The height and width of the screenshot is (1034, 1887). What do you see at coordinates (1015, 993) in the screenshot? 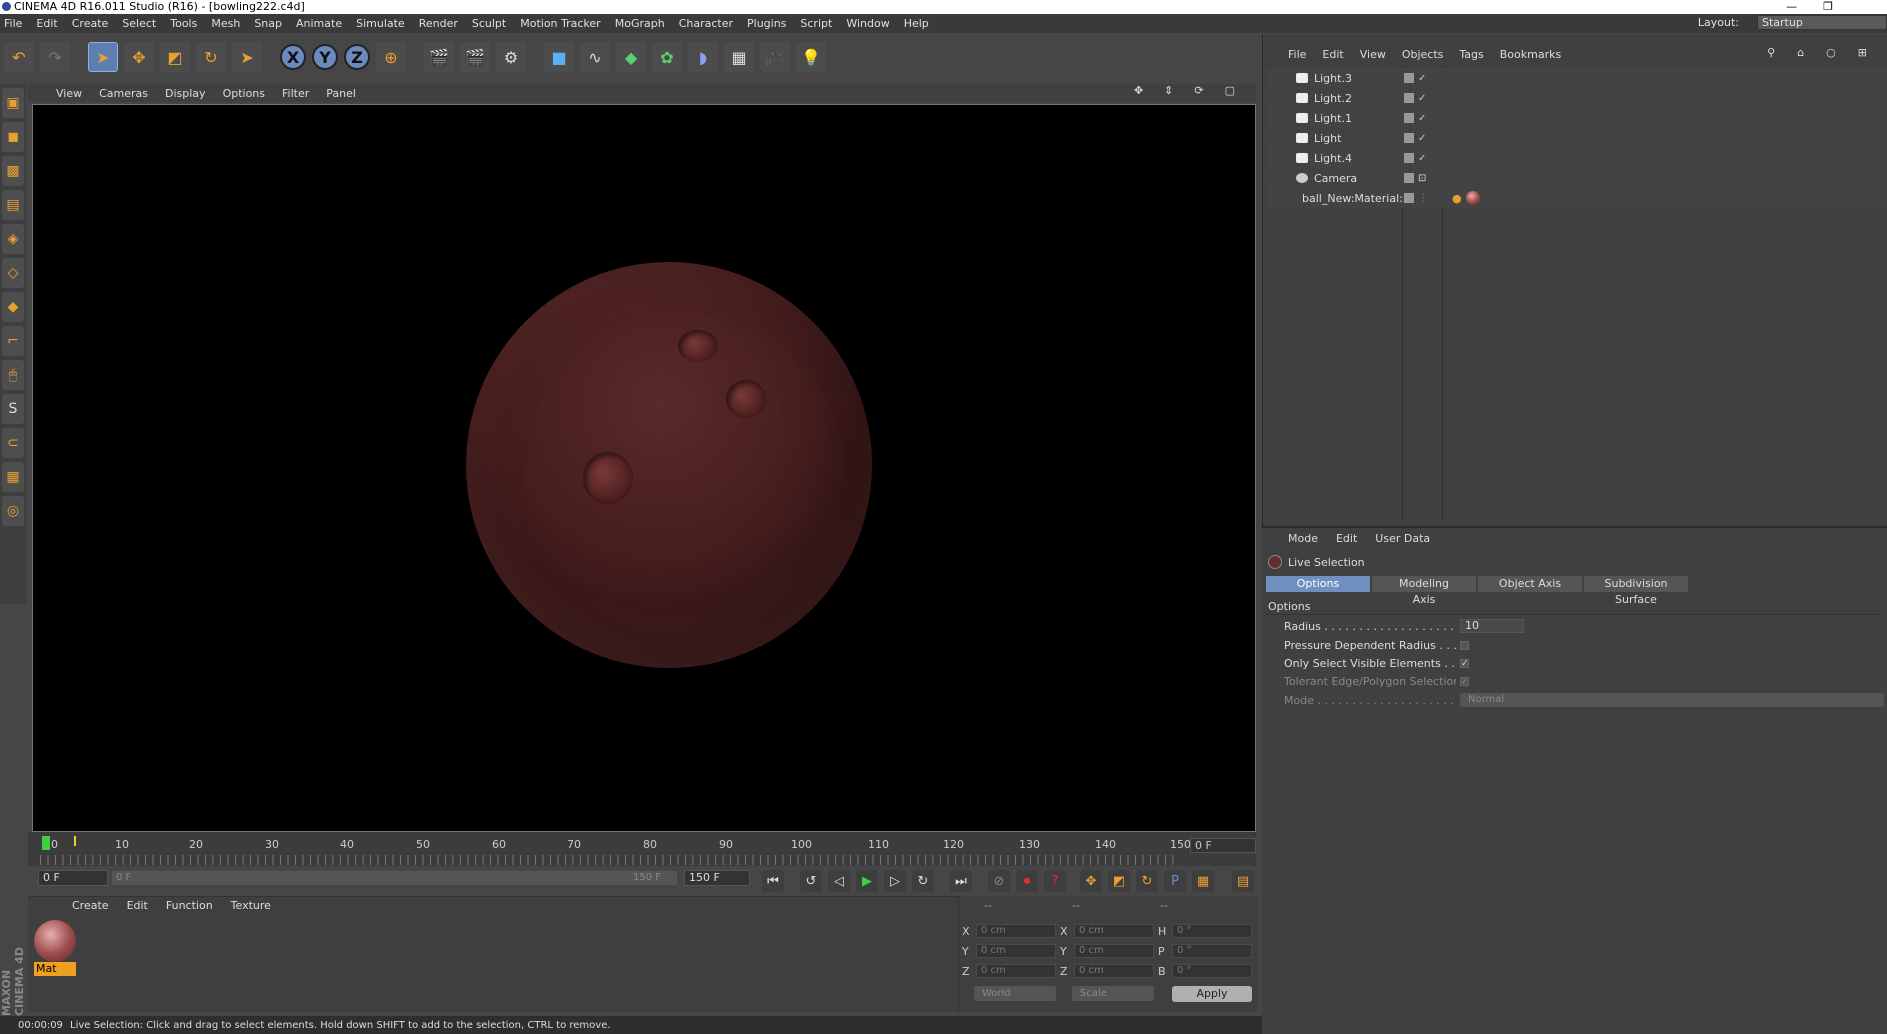
I see `coord-space-dropdown: World` at bounding box center [1015, 993].